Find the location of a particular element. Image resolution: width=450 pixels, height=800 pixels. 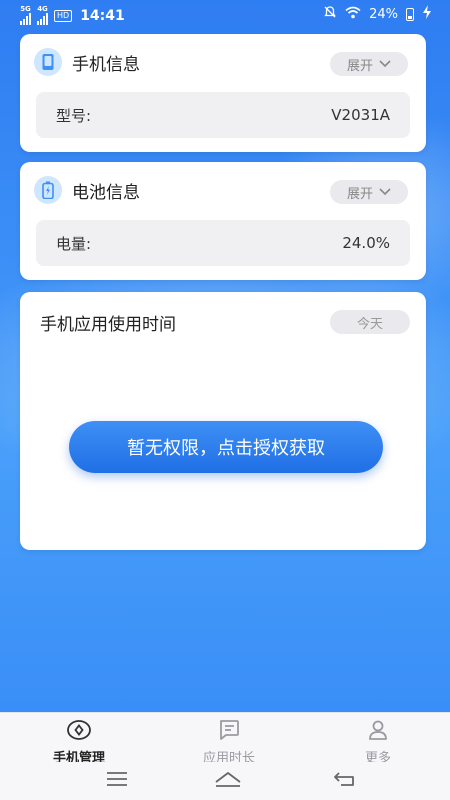

app-duration-icon is located at coordinates (229, 732).